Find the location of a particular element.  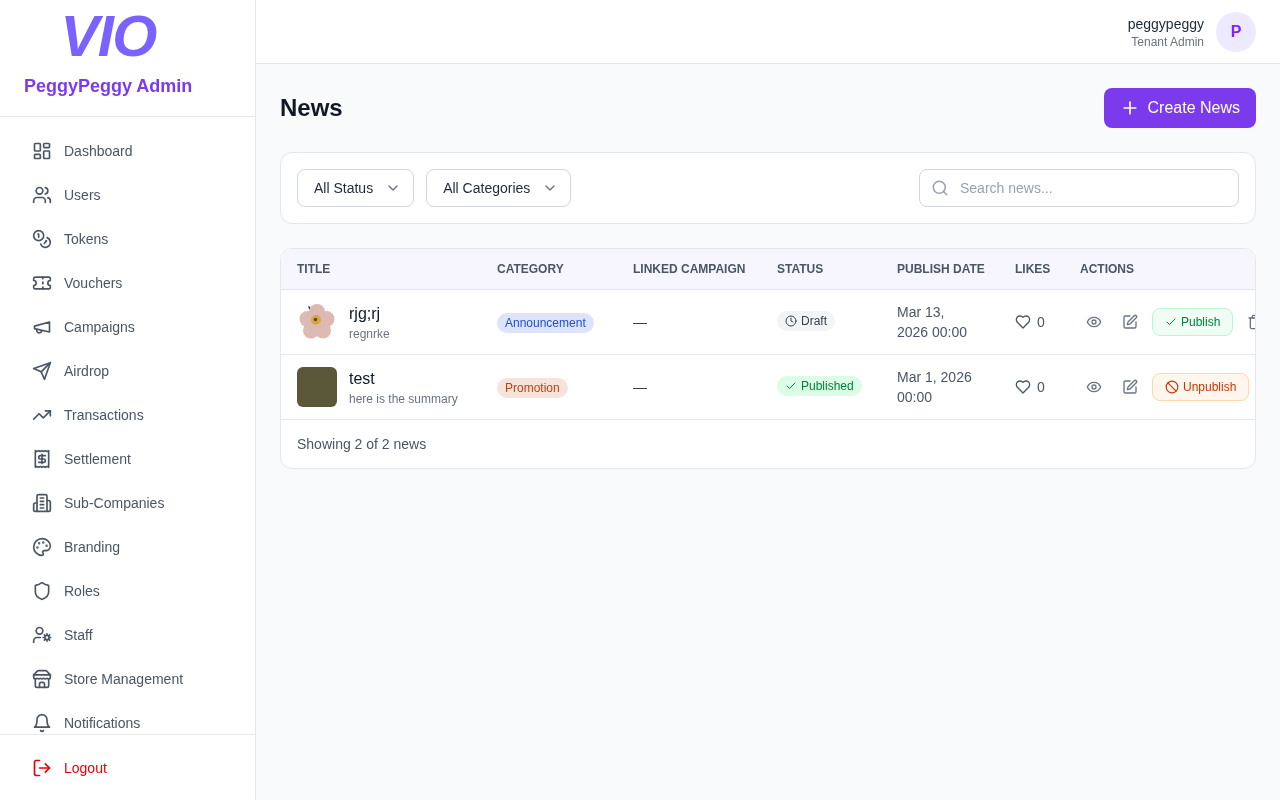

sidebar-item: Settlement is located at coordinates (127, 459).